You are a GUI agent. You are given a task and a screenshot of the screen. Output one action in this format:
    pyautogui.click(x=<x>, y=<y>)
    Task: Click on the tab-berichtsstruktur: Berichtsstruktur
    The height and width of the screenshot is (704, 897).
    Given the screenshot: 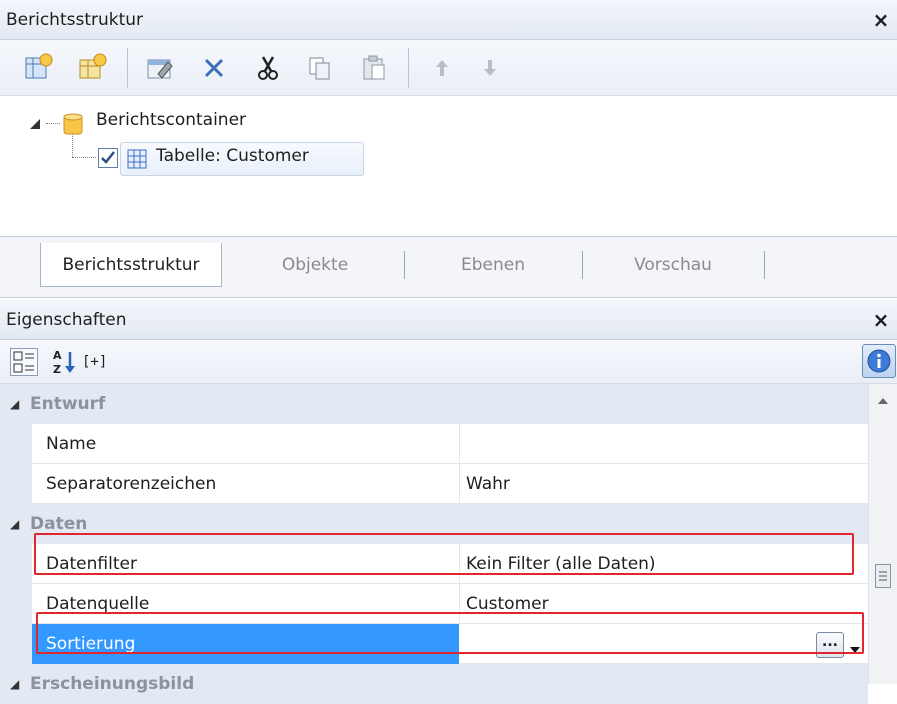 What is the action you would take?
    pyautogui.click(x=131, y=265)
    